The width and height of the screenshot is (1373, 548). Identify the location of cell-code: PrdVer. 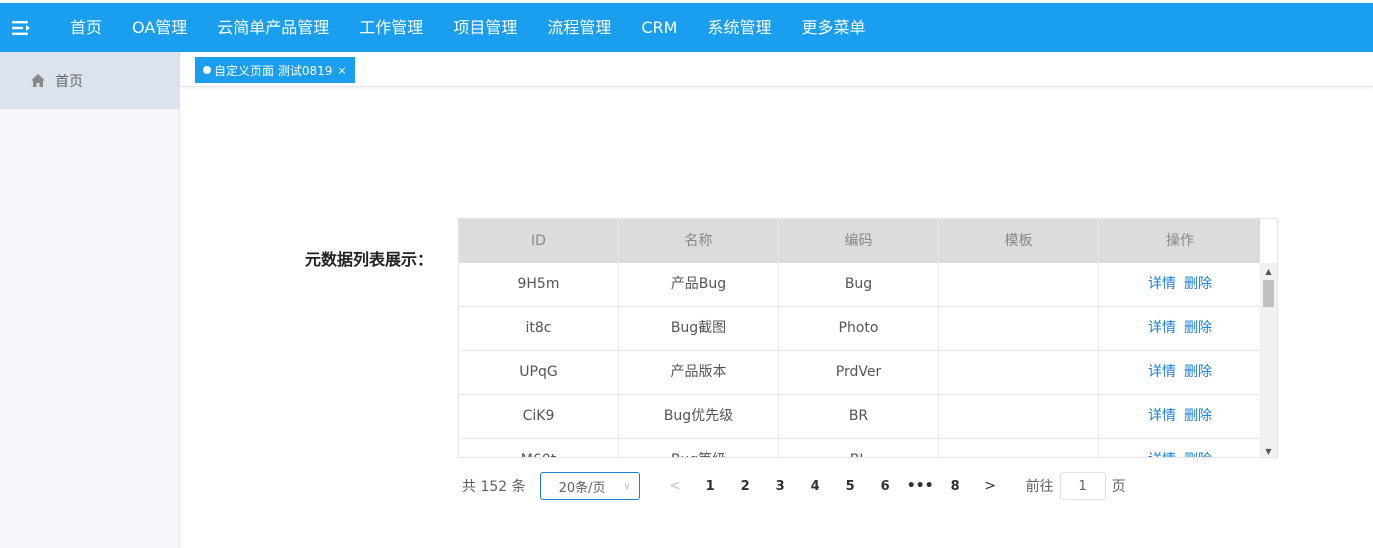
(859, 373).